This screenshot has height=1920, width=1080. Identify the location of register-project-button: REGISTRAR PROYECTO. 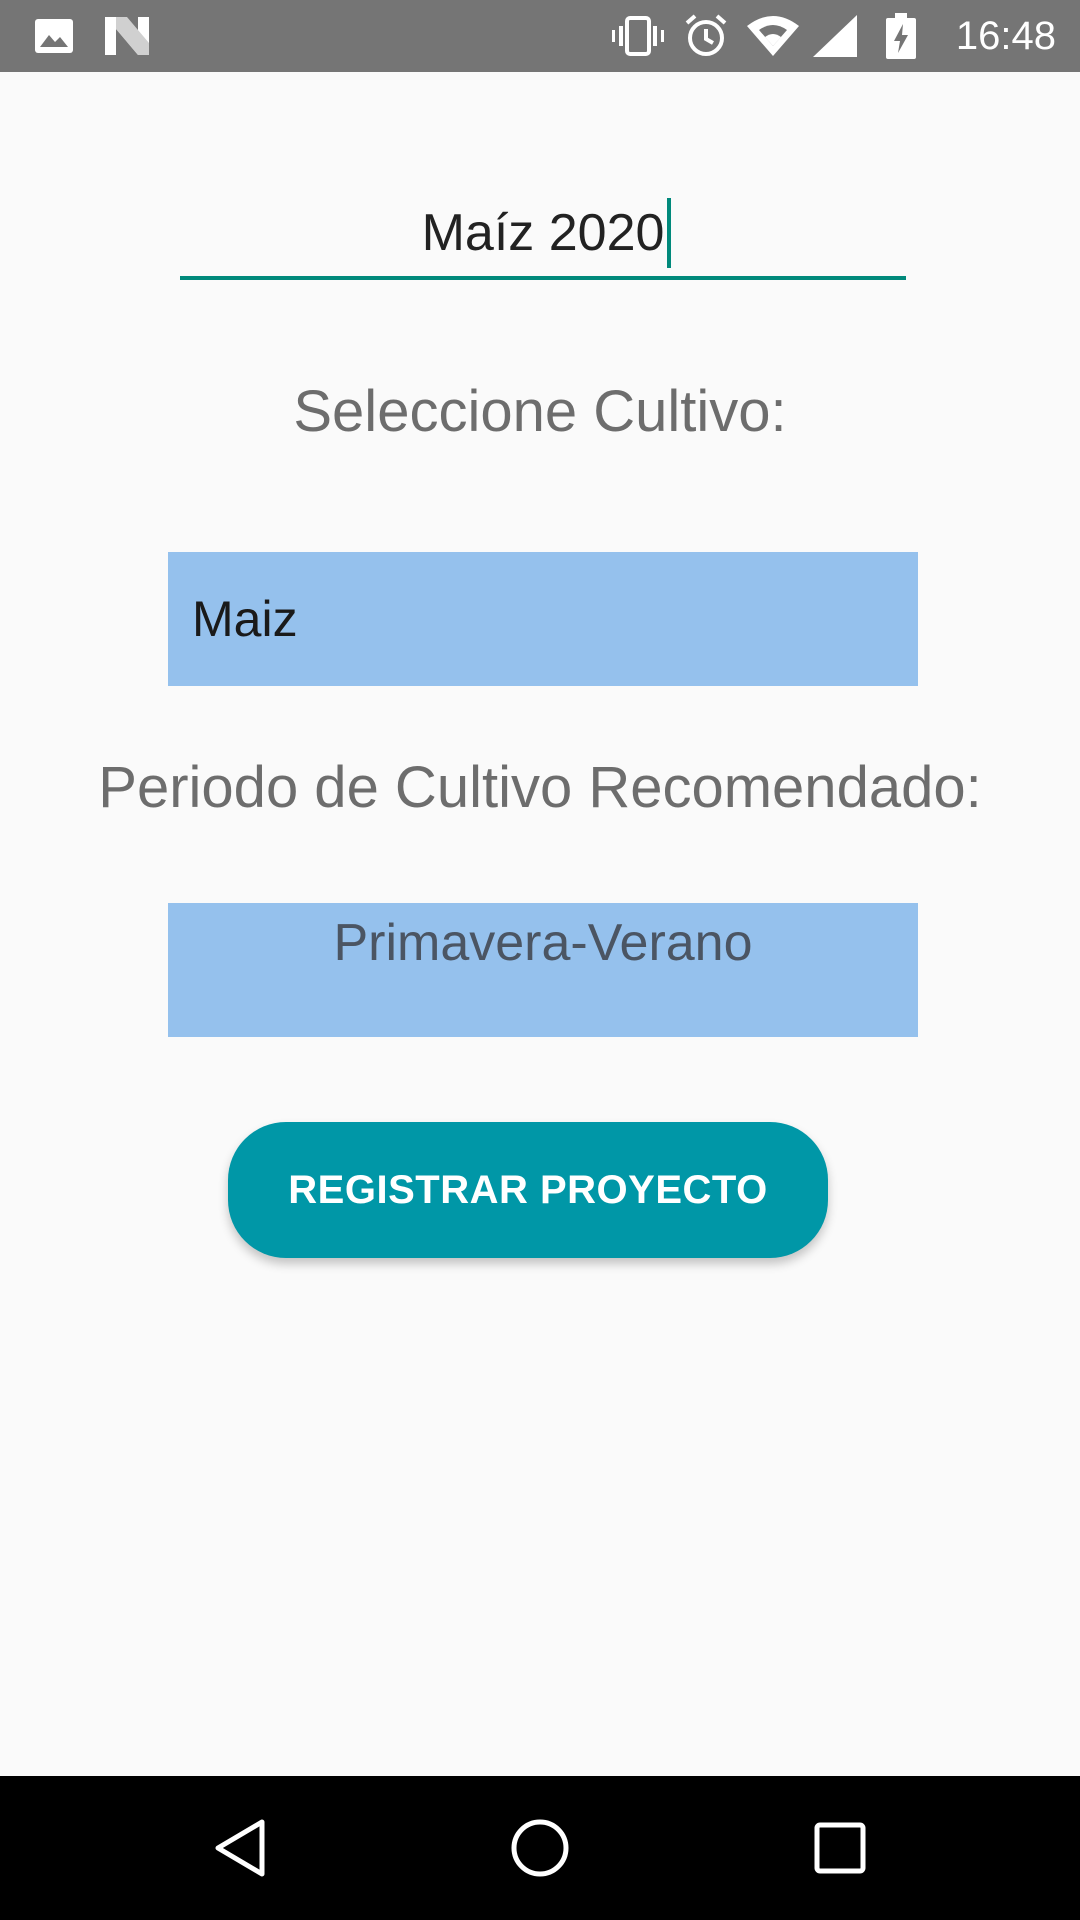
(528, 1190).